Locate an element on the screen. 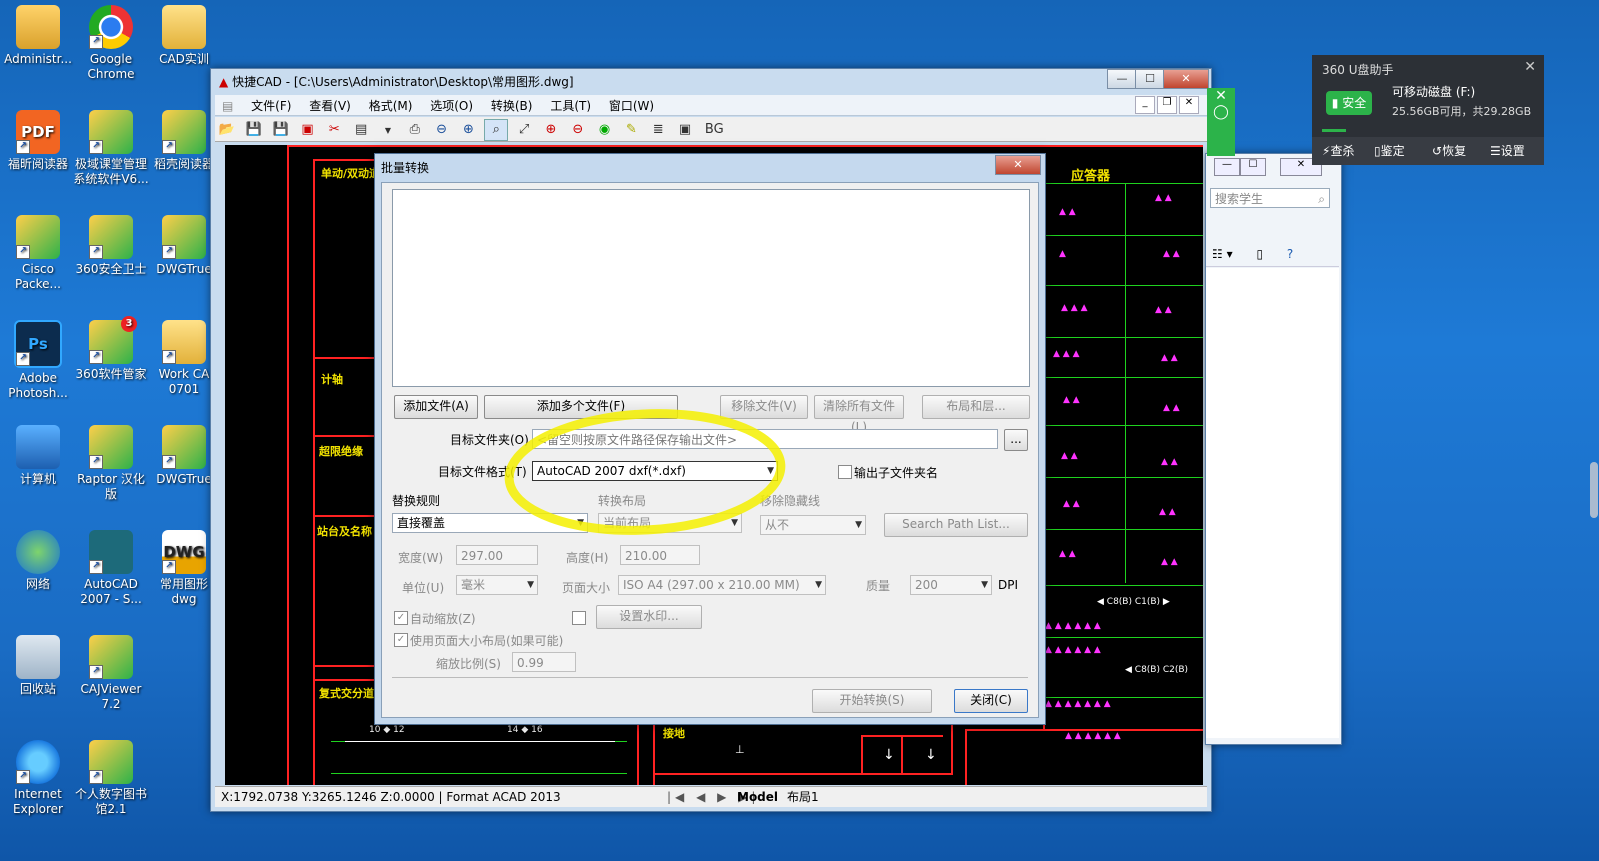  menu-tools: 工具(T) is located at coordinates (570, 105).